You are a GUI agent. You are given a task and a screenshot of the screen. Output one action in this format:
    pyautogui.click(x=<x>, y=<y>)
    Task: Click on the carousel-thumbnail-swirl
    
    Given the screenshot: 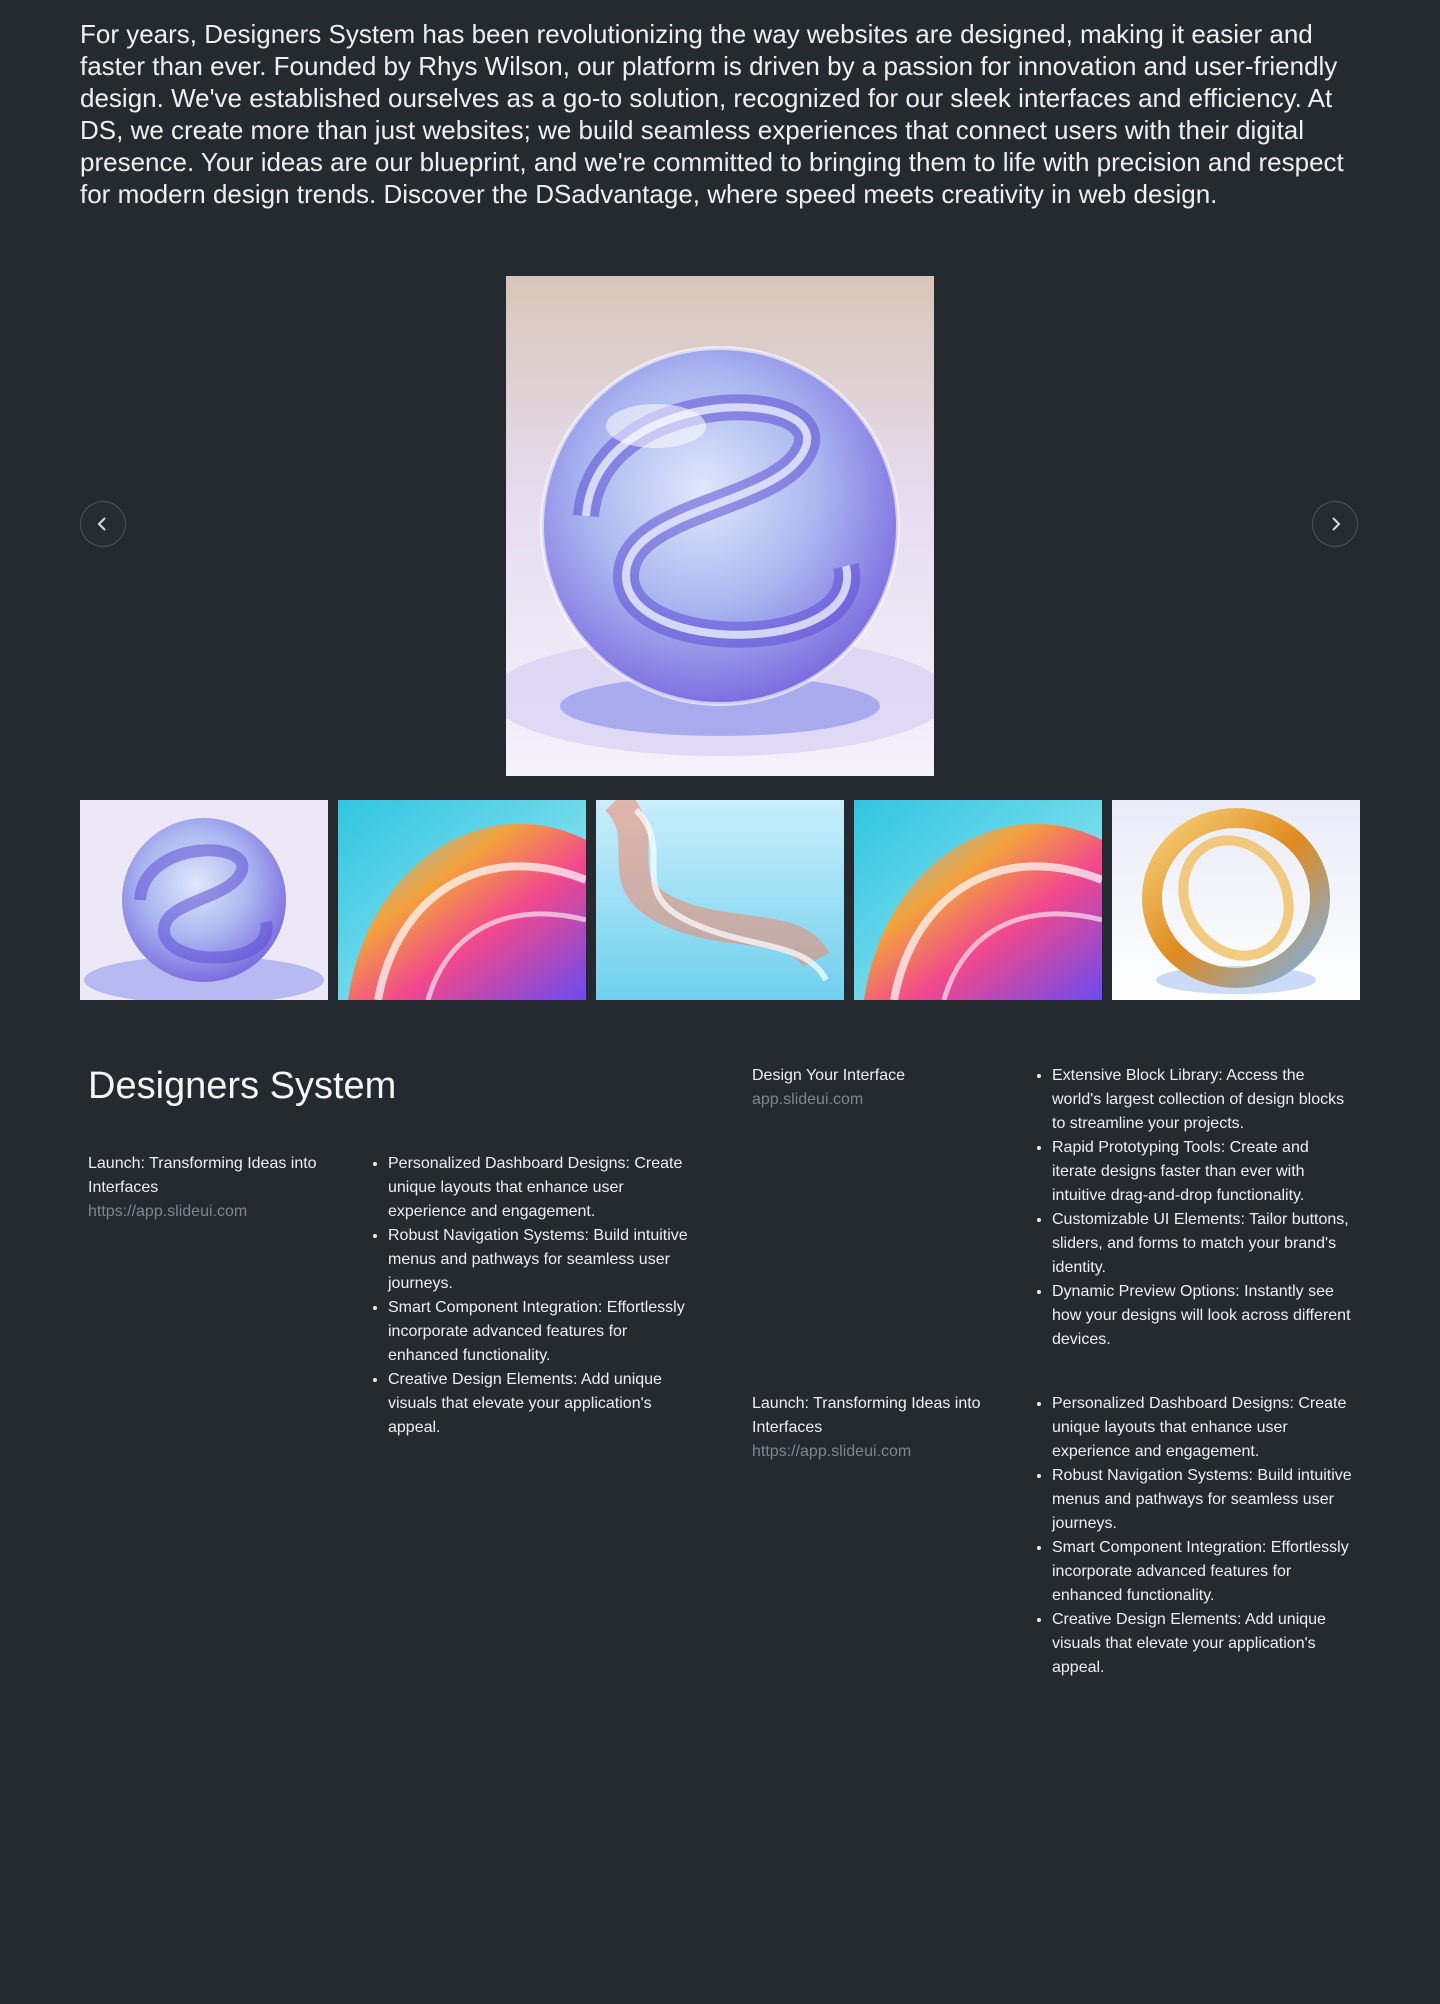 What is the action you would take?
    pyautogui.click(x=462, y=900)
    